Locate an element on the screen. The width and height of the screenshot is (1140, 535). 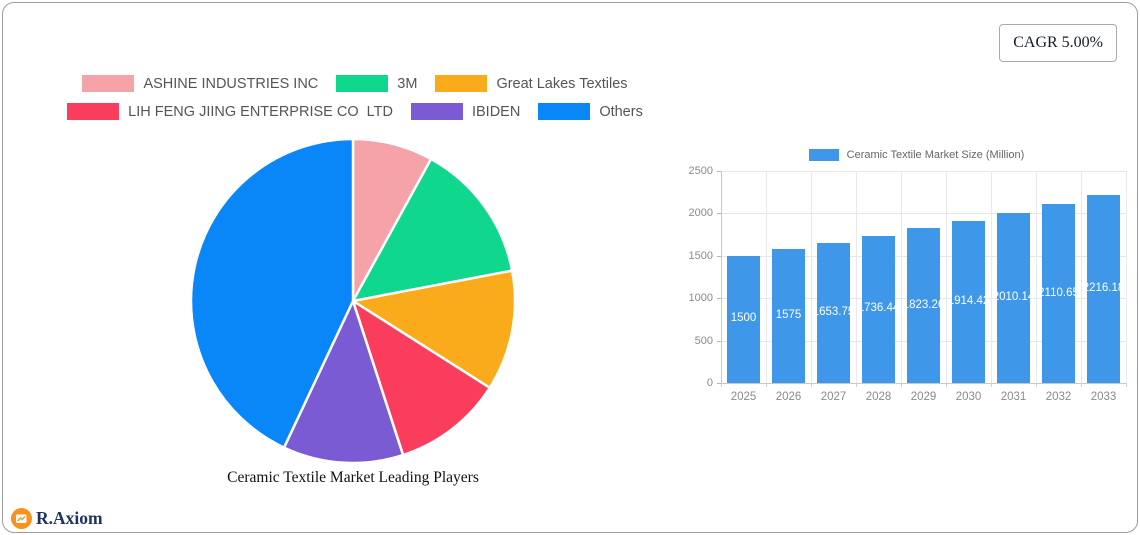
y-axis-label: 500 is located at coordinates (703, 340).